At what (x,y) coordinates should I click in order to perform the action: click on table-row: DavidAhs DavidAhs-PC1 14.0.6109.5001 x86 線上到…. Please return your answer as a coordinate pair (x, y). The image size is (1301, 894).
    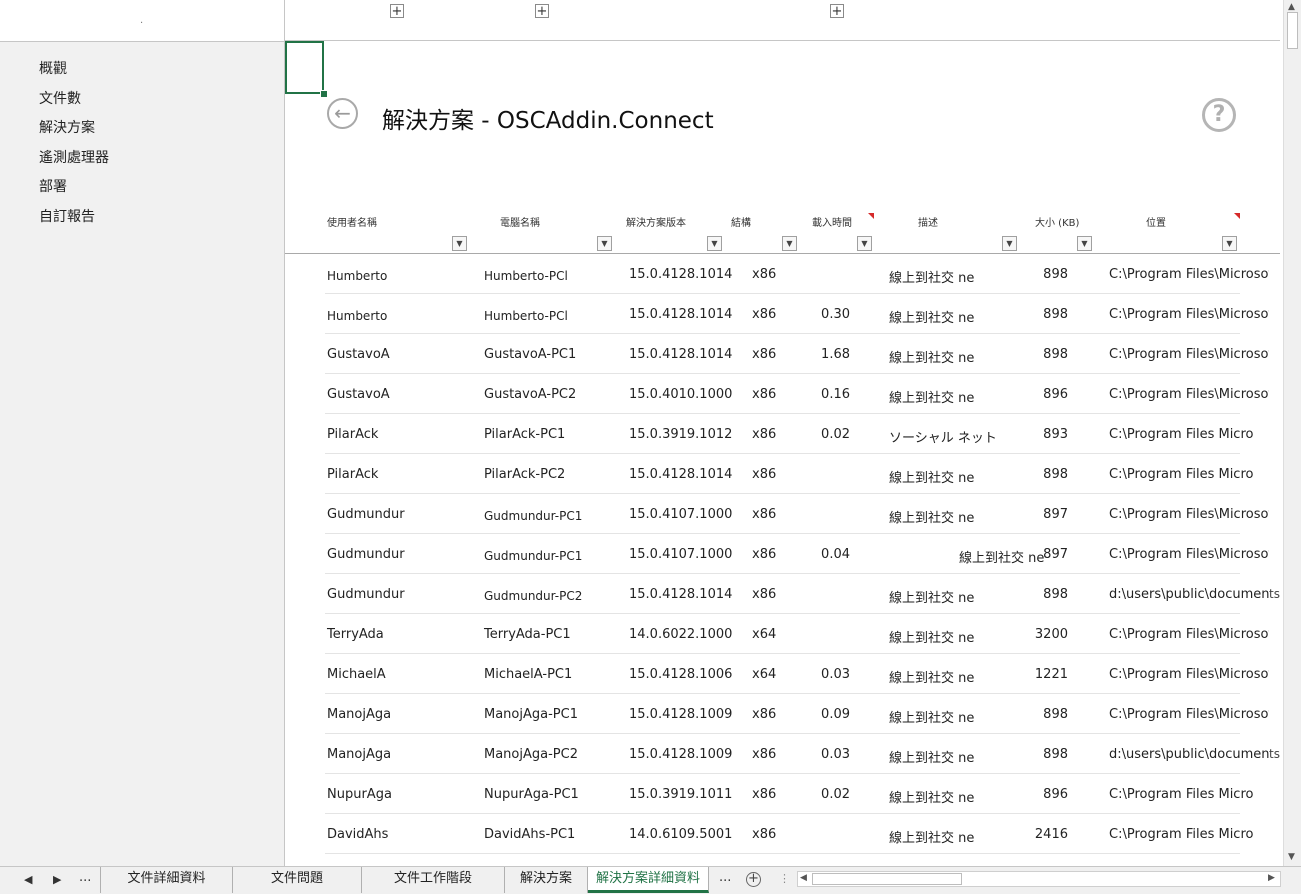
    Looking at the image, I should click on (782, 834).